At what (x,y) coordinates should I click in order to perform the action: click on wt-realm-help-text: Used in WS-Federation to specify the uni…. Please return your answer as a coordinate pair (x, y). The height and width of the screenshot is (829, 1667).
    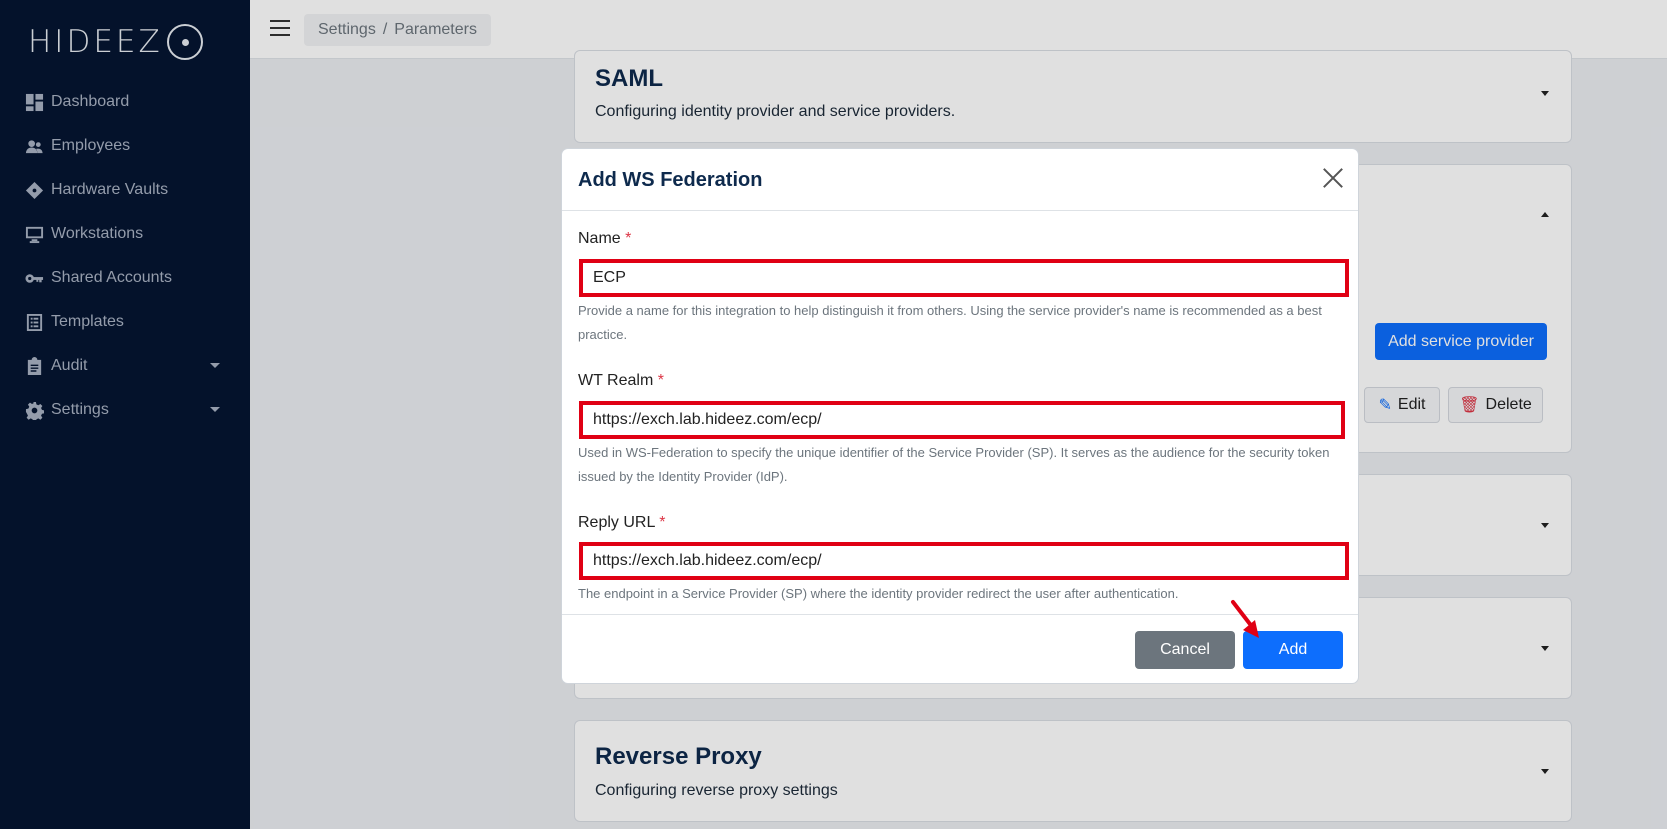
    Looking at the image, I should click on (954, 464).